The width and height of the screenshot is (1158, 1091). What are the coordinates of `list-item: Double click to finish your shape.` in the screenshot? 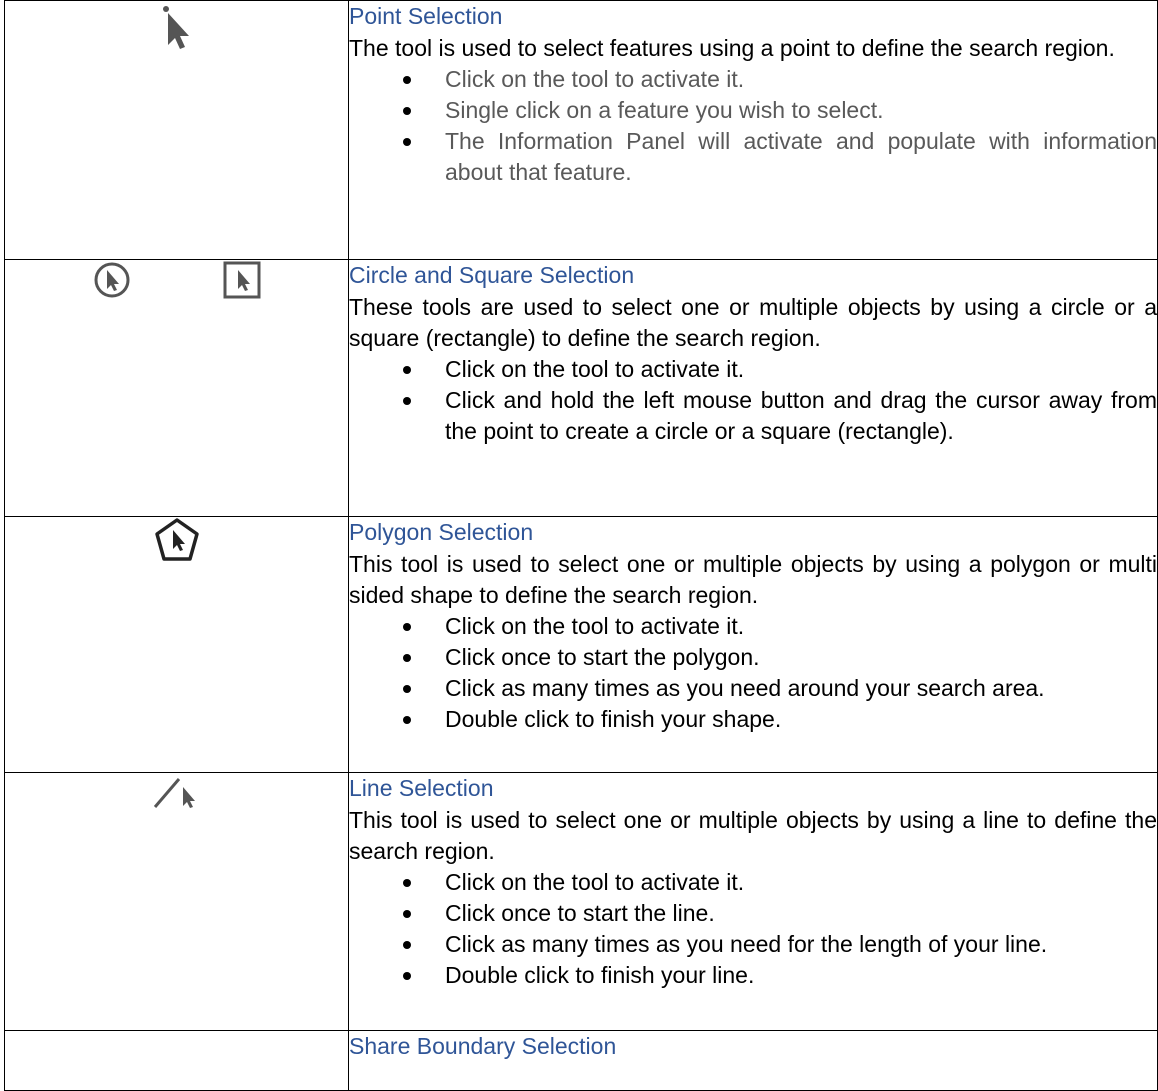 It's located at (780, 719).